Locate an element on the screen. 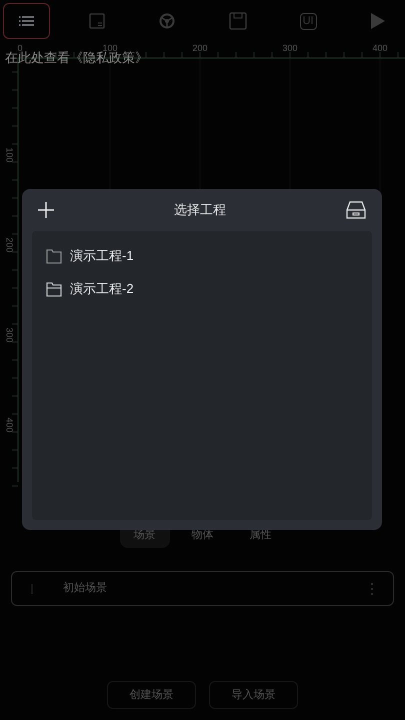 The image size is (405, 720). scene-row: 初始场景 is located at coordinates (202, 588).